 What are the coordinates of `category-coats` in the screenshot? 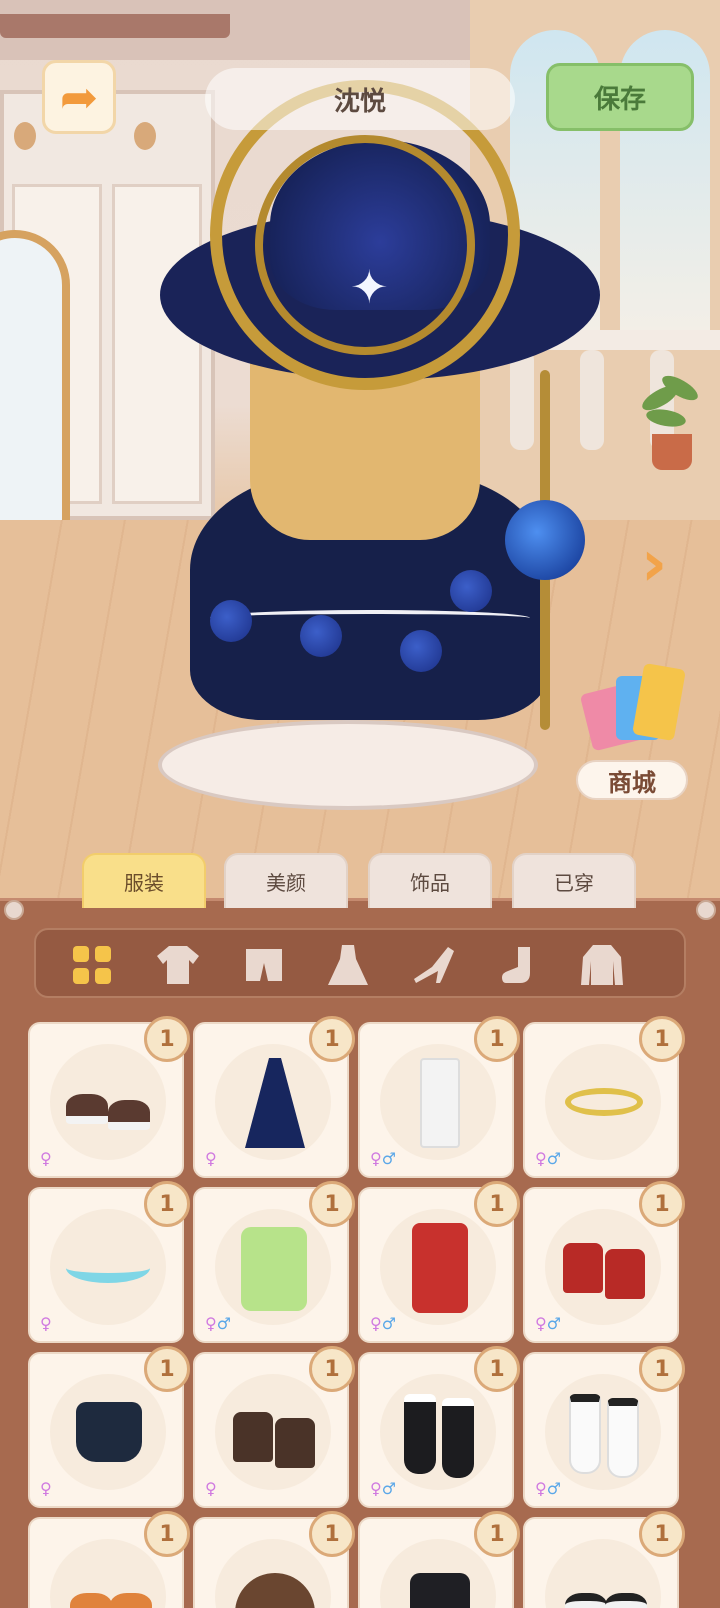 It's located at (602, 965).